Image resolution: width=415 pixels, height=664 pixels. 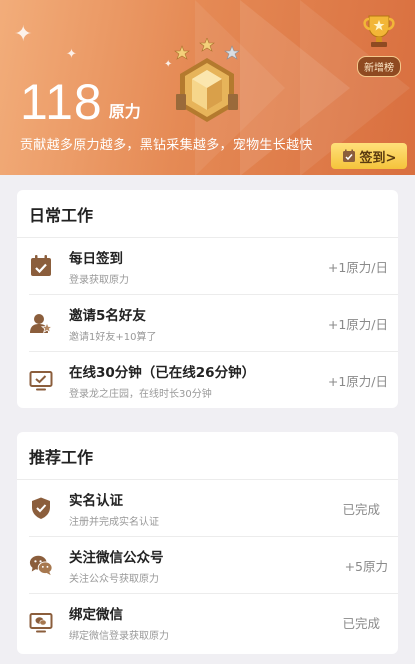 I want to click on calendar-icon, so click(x=348, y=155).